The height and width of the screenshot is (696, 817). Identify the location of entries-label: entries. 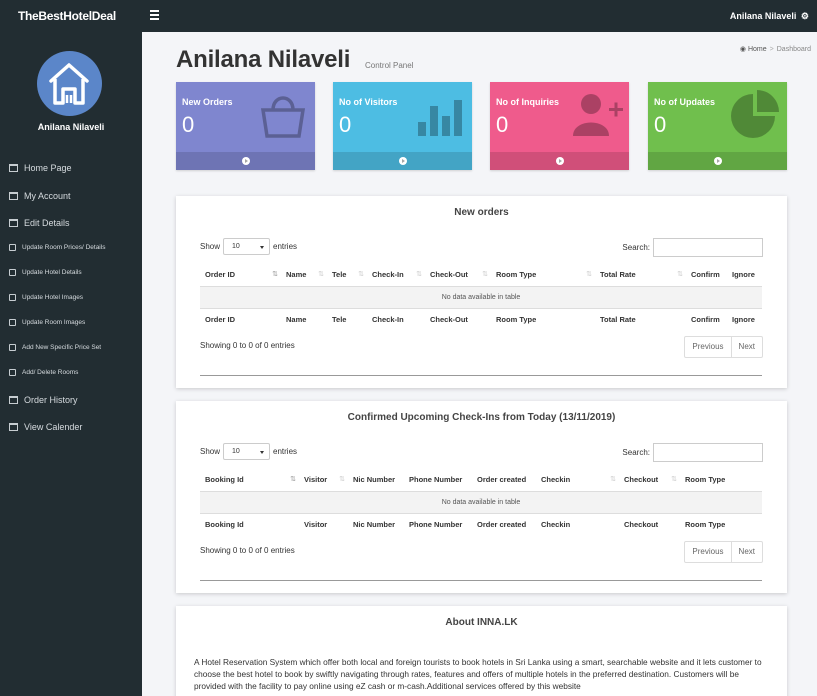
(285, 451).